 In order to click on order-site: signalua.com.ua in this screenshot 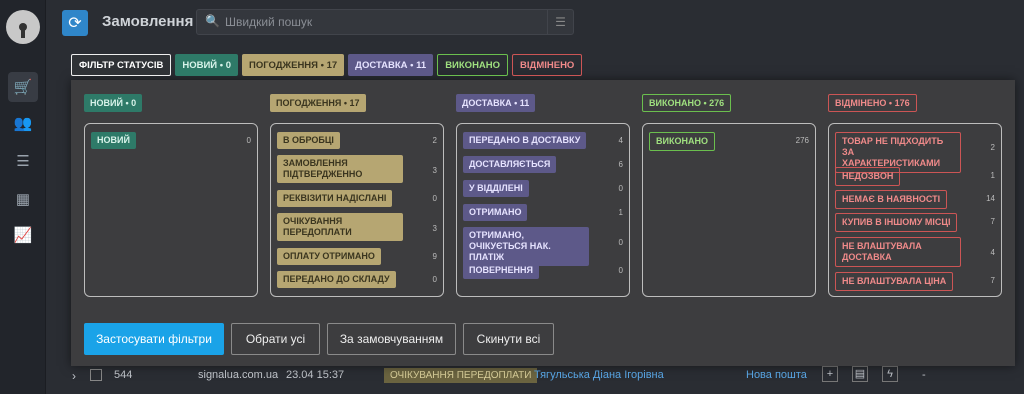, I will do `click(238, 375)`.